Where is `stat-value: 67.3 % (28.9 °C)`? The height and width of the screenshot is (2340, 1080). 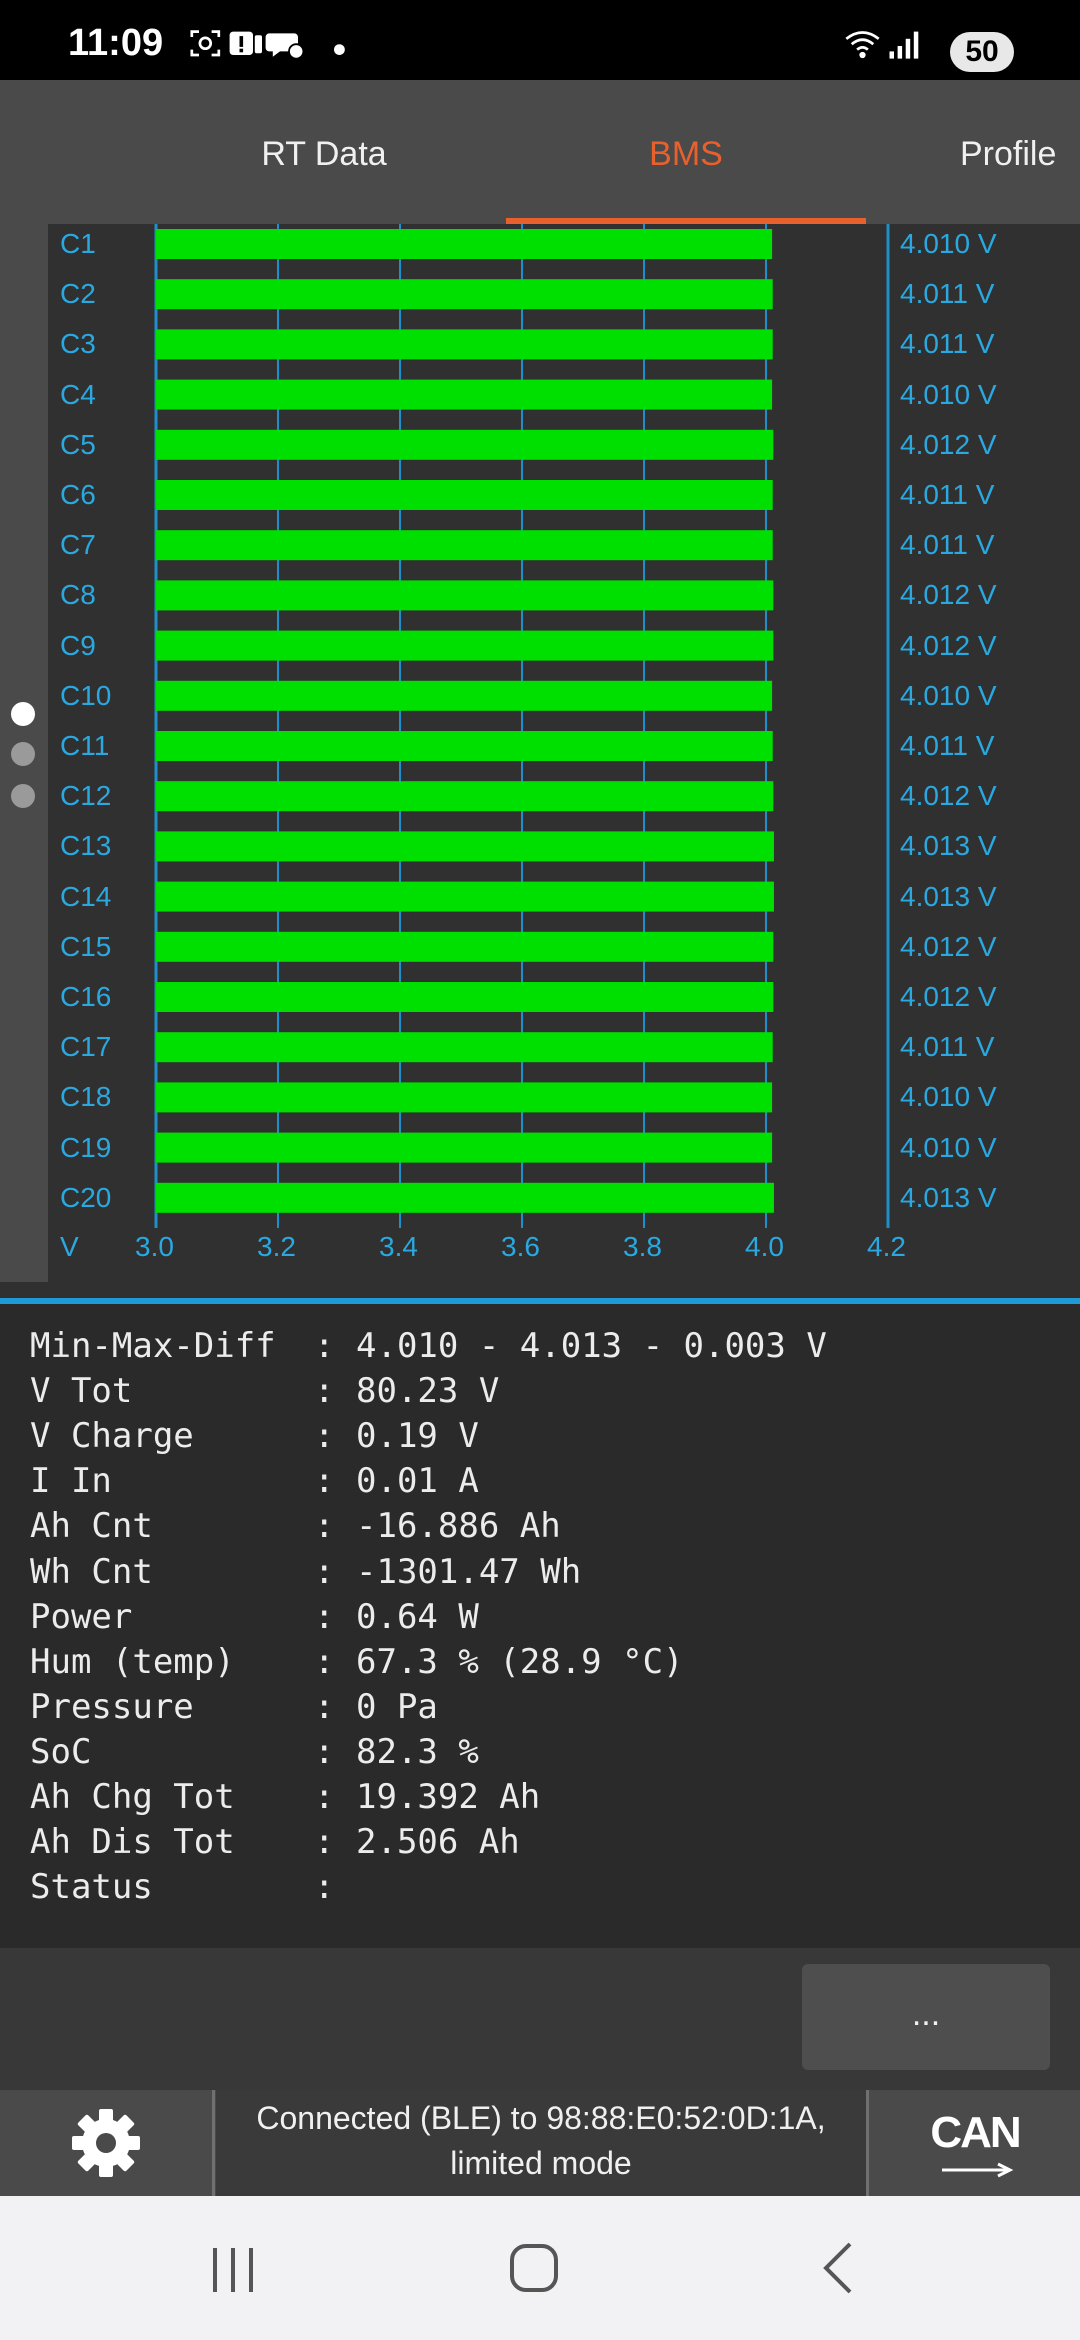 stat-value: 67.3 % (28.9 °C) is located at coordinates (520, 1661).